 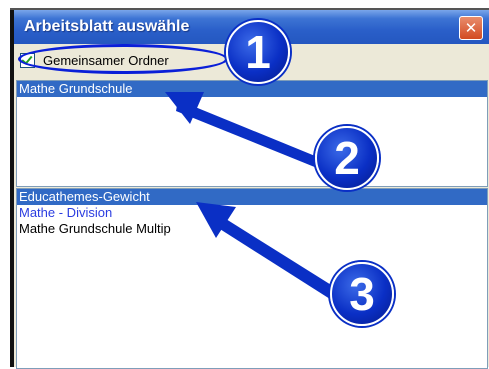 What do you see at coordinates (347, 158) in the screenshot?
I see `annotation-badge-2: 2` at bounding box center [347, 158].